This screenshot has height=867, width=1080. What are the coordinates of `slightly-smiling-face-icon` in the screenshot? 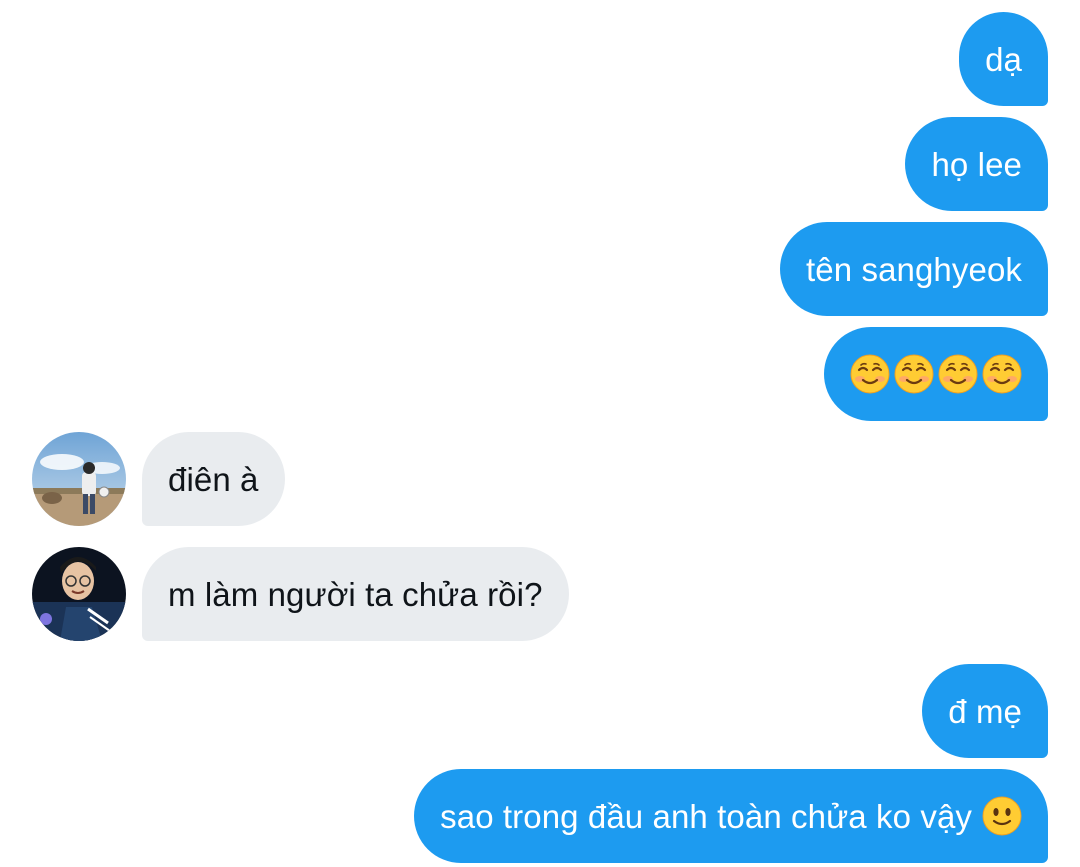 It's located at (1002, 816).